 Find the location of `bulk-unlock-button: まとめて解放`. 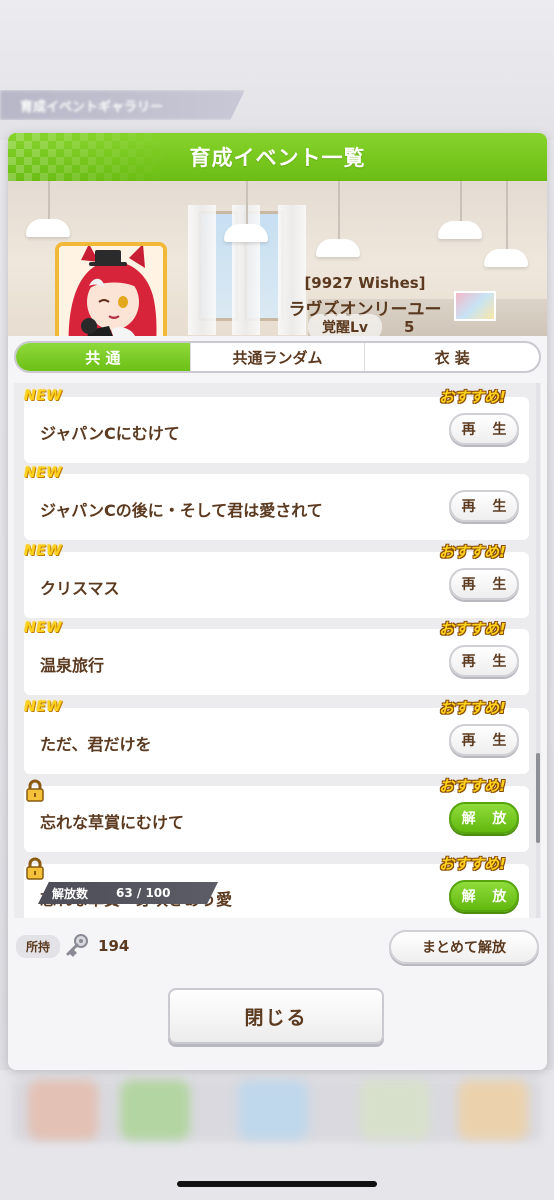

bulk-unlock-button: まとめて解放 is located at coordinates (464, 947).